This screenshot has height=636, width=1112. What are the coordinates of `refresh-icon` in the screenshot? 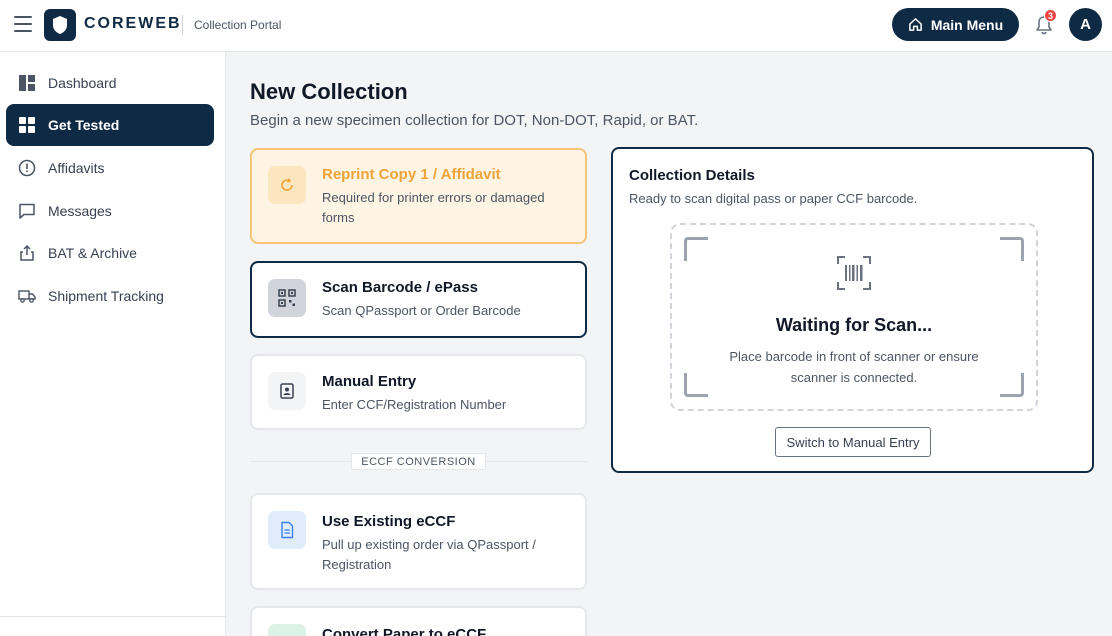 It's located at (287, 185).